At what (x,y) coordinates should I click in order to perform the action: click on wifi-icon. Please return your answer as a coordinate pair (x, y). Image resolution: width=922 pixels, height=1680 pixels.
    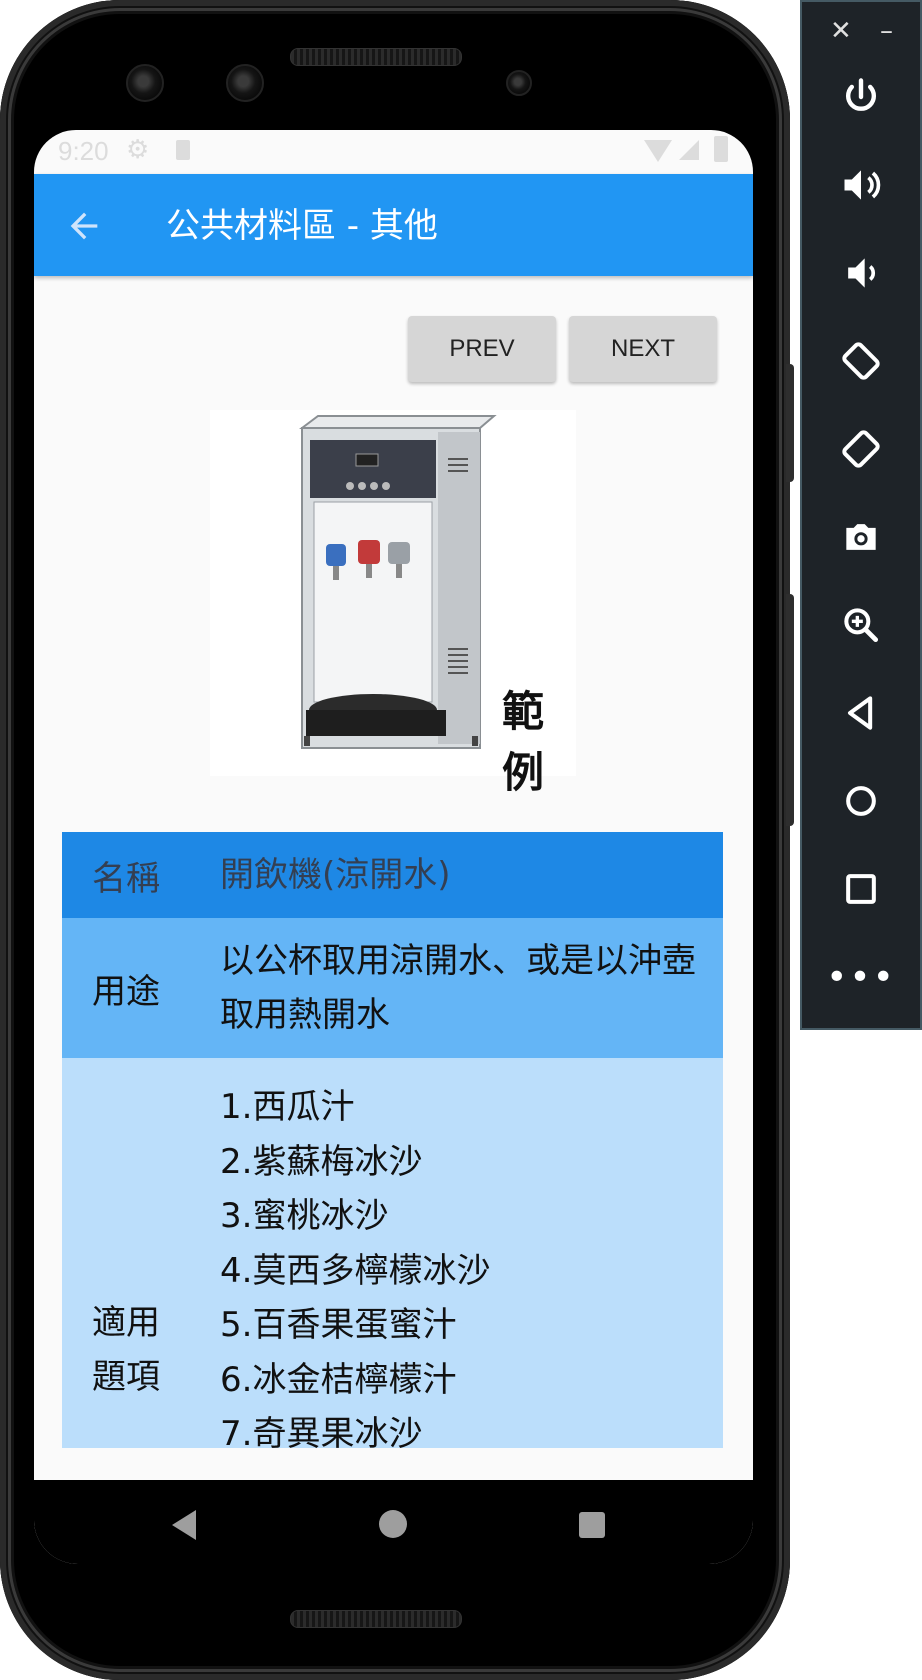
    Looking at the image, I should click on (658, 151).